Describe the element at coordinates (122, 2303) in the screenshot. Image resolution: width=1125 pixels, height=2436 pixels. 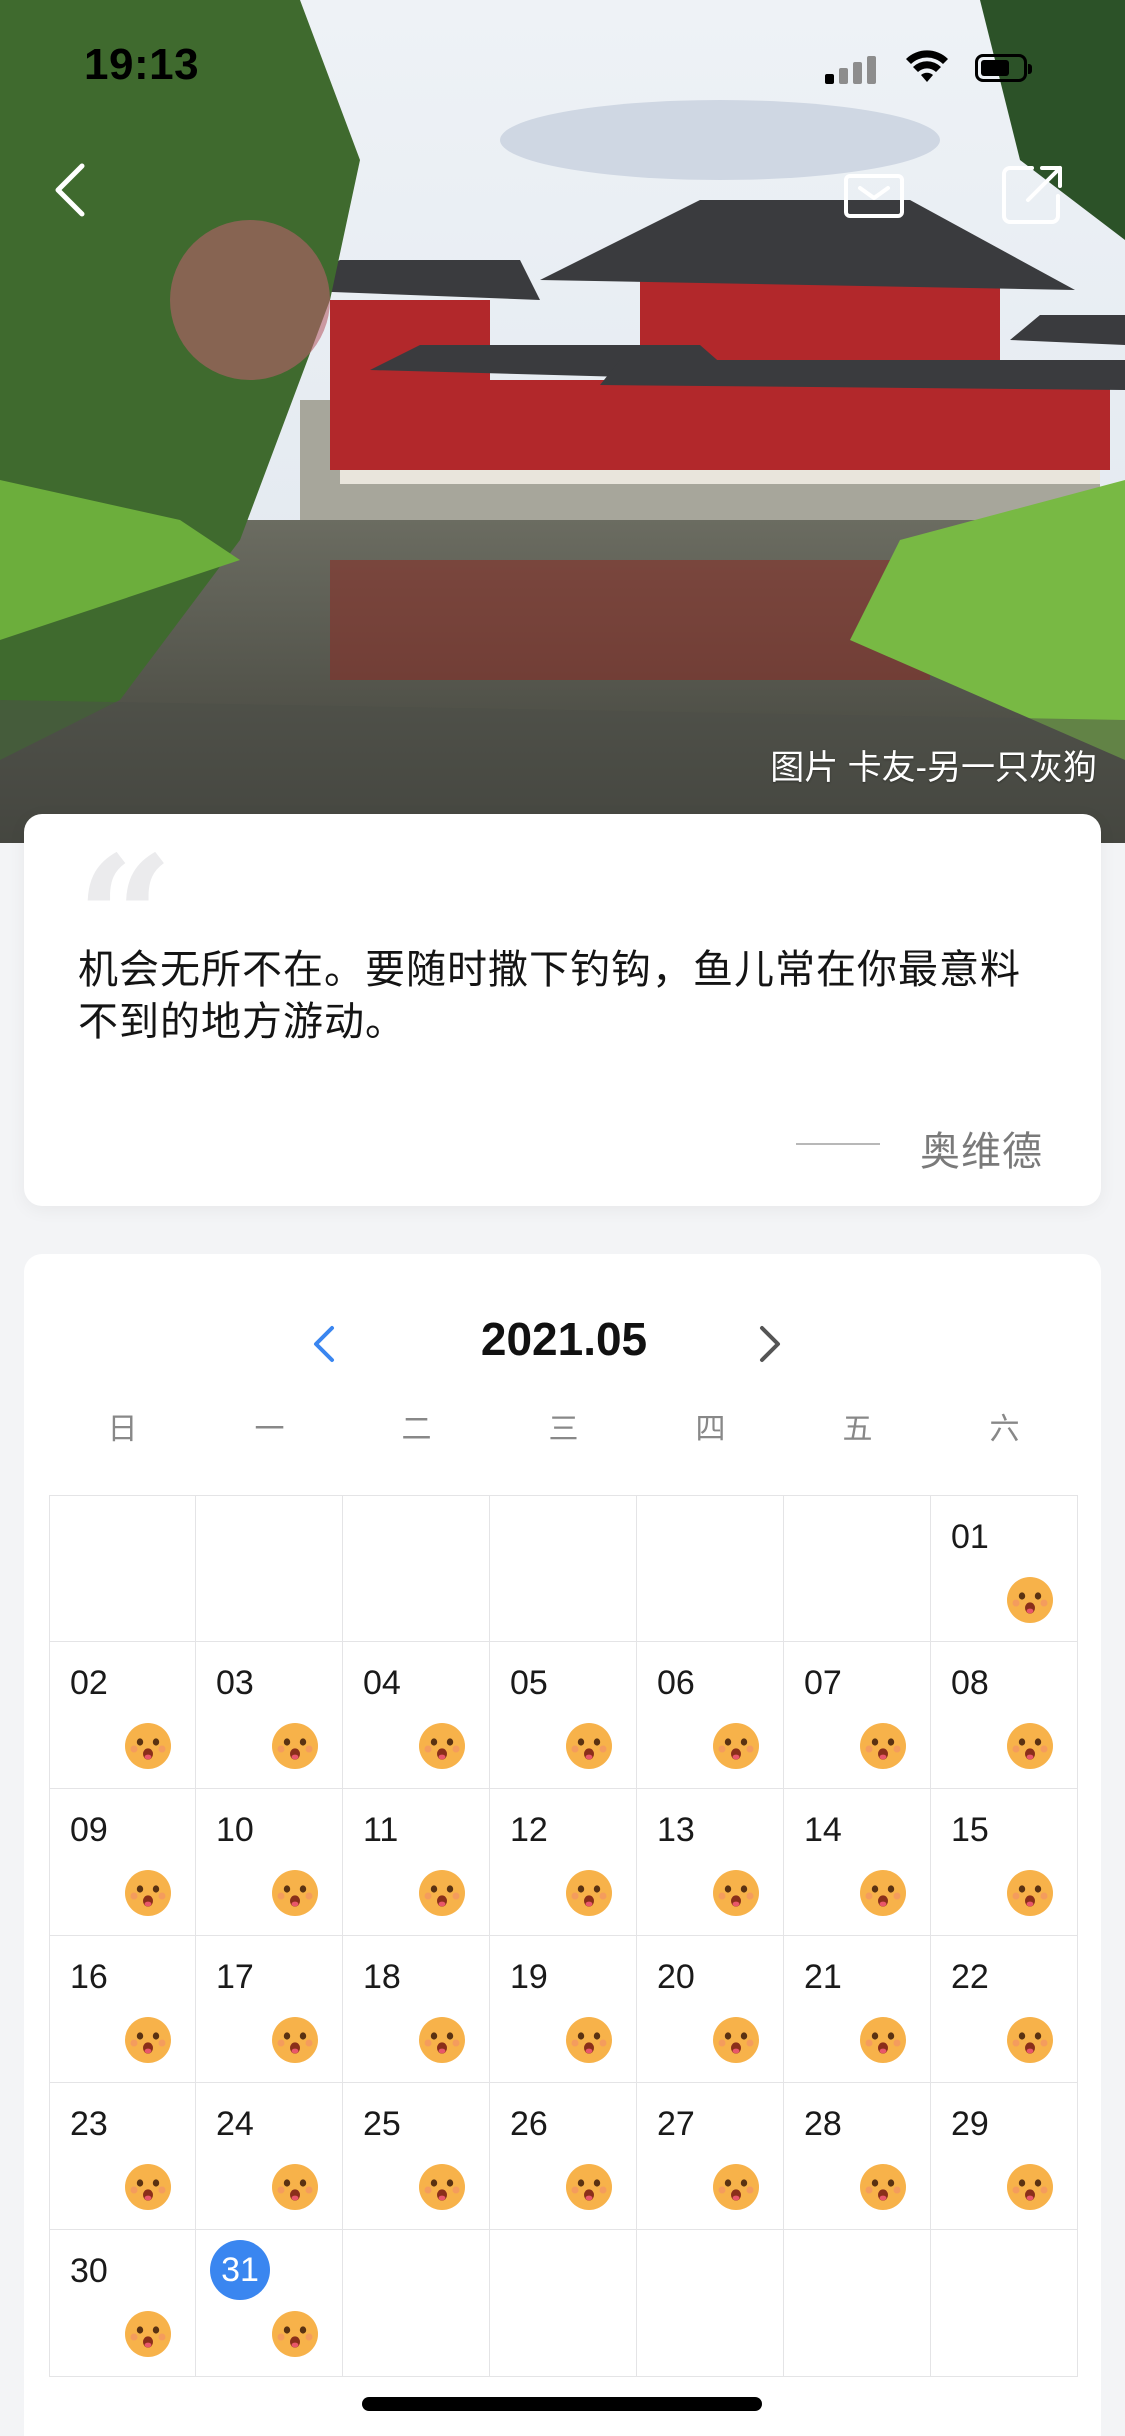
I see `calendar-day-cell: 30` at that location.